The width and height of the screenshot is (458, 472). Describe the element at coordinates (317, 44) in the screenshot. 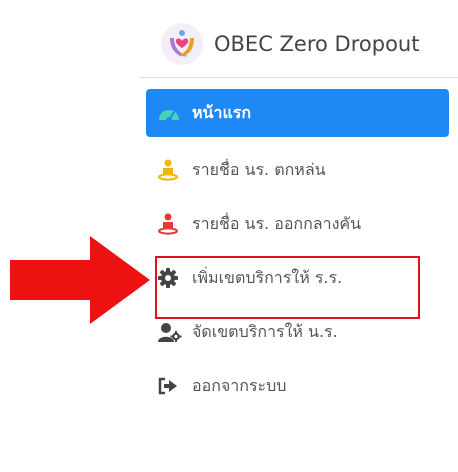

I see `app-title: OBEC Zero Dropout` at that location.